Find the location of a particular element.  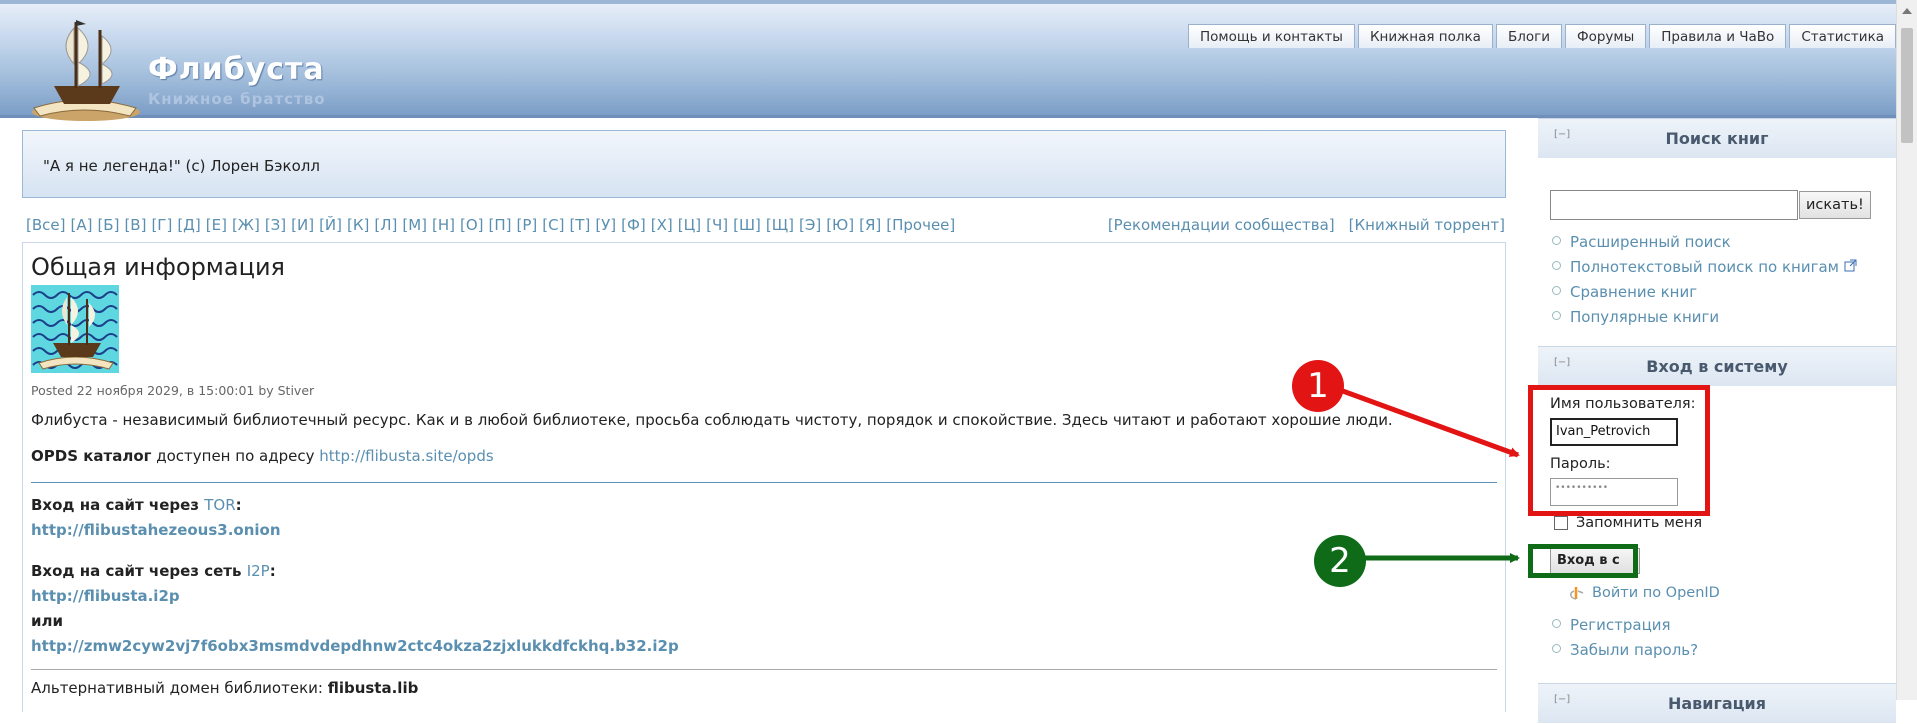

alpha-link: [Ф] is located at coordinates (633, 225).